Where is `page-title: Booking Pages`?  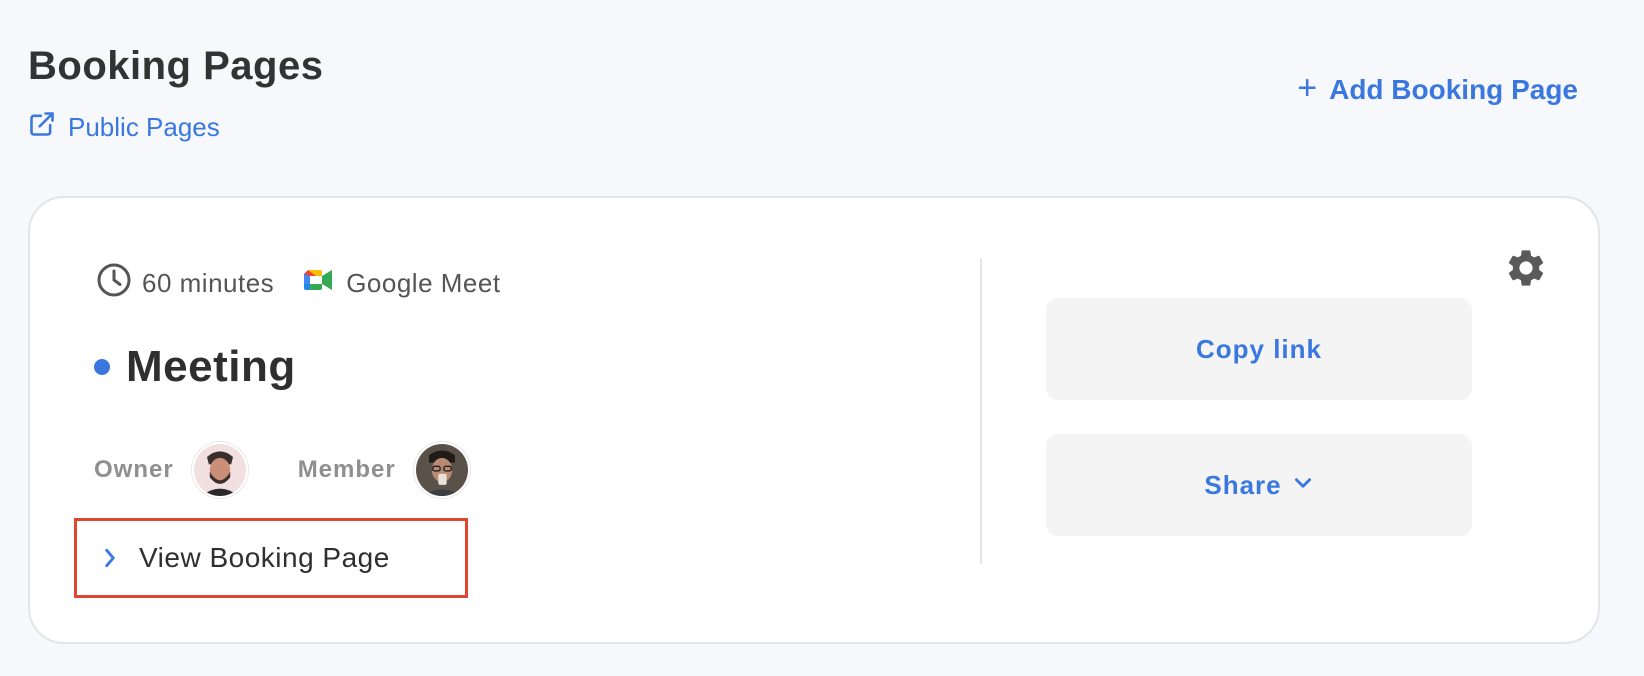
page-title: Booking Pages is located at coordinates (176, 66).